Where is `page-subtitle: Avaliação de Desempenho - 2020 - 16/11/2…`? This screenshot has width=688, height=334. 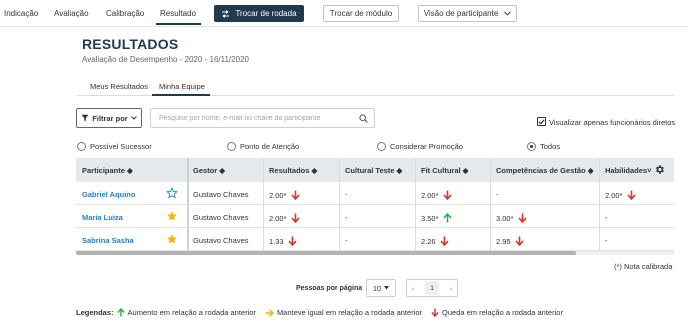 page-subtitle: Avaliação de Desempenho - 2020 - 16/11/2… is located at coordinates (165, 59).